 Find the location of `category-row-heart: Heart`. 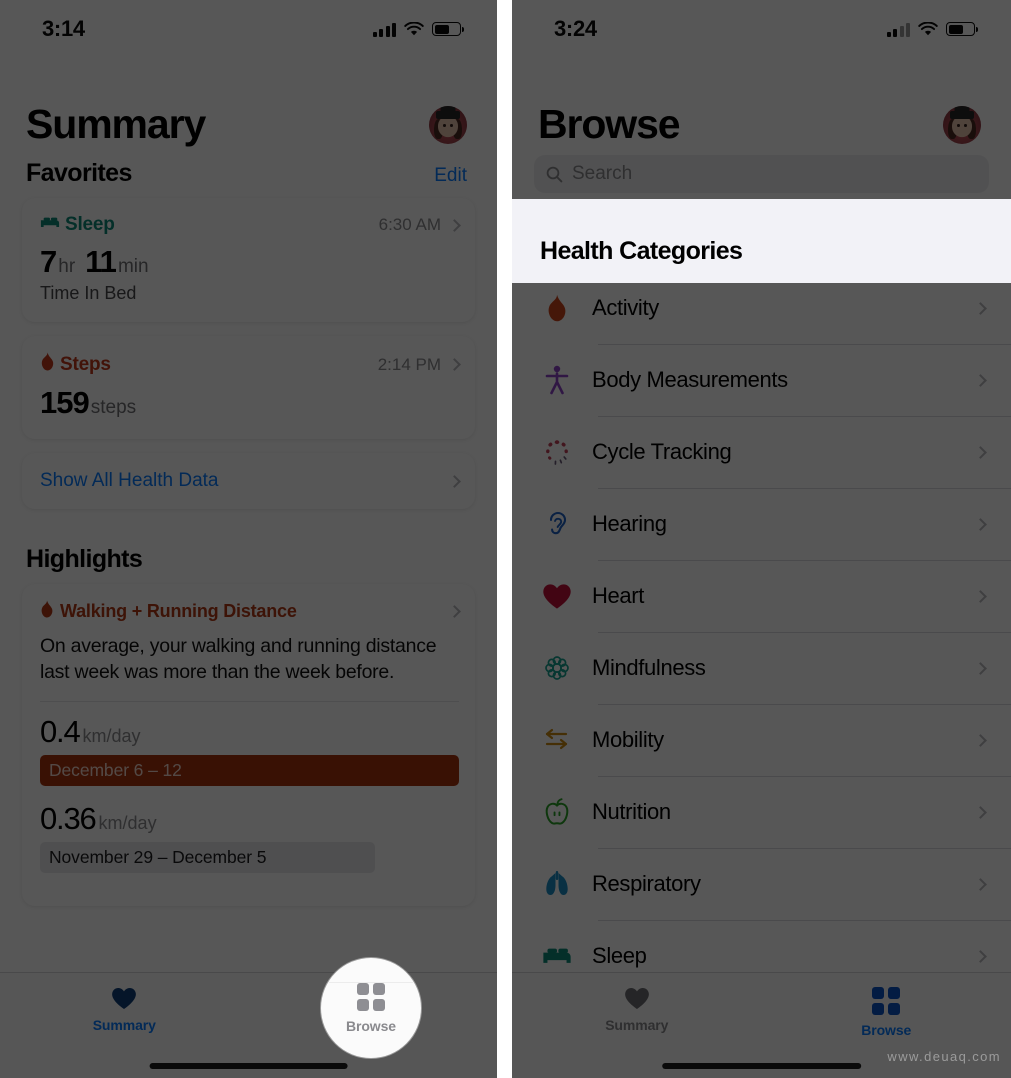

category-row-heart: Heart is located at coordinates (761, 596).